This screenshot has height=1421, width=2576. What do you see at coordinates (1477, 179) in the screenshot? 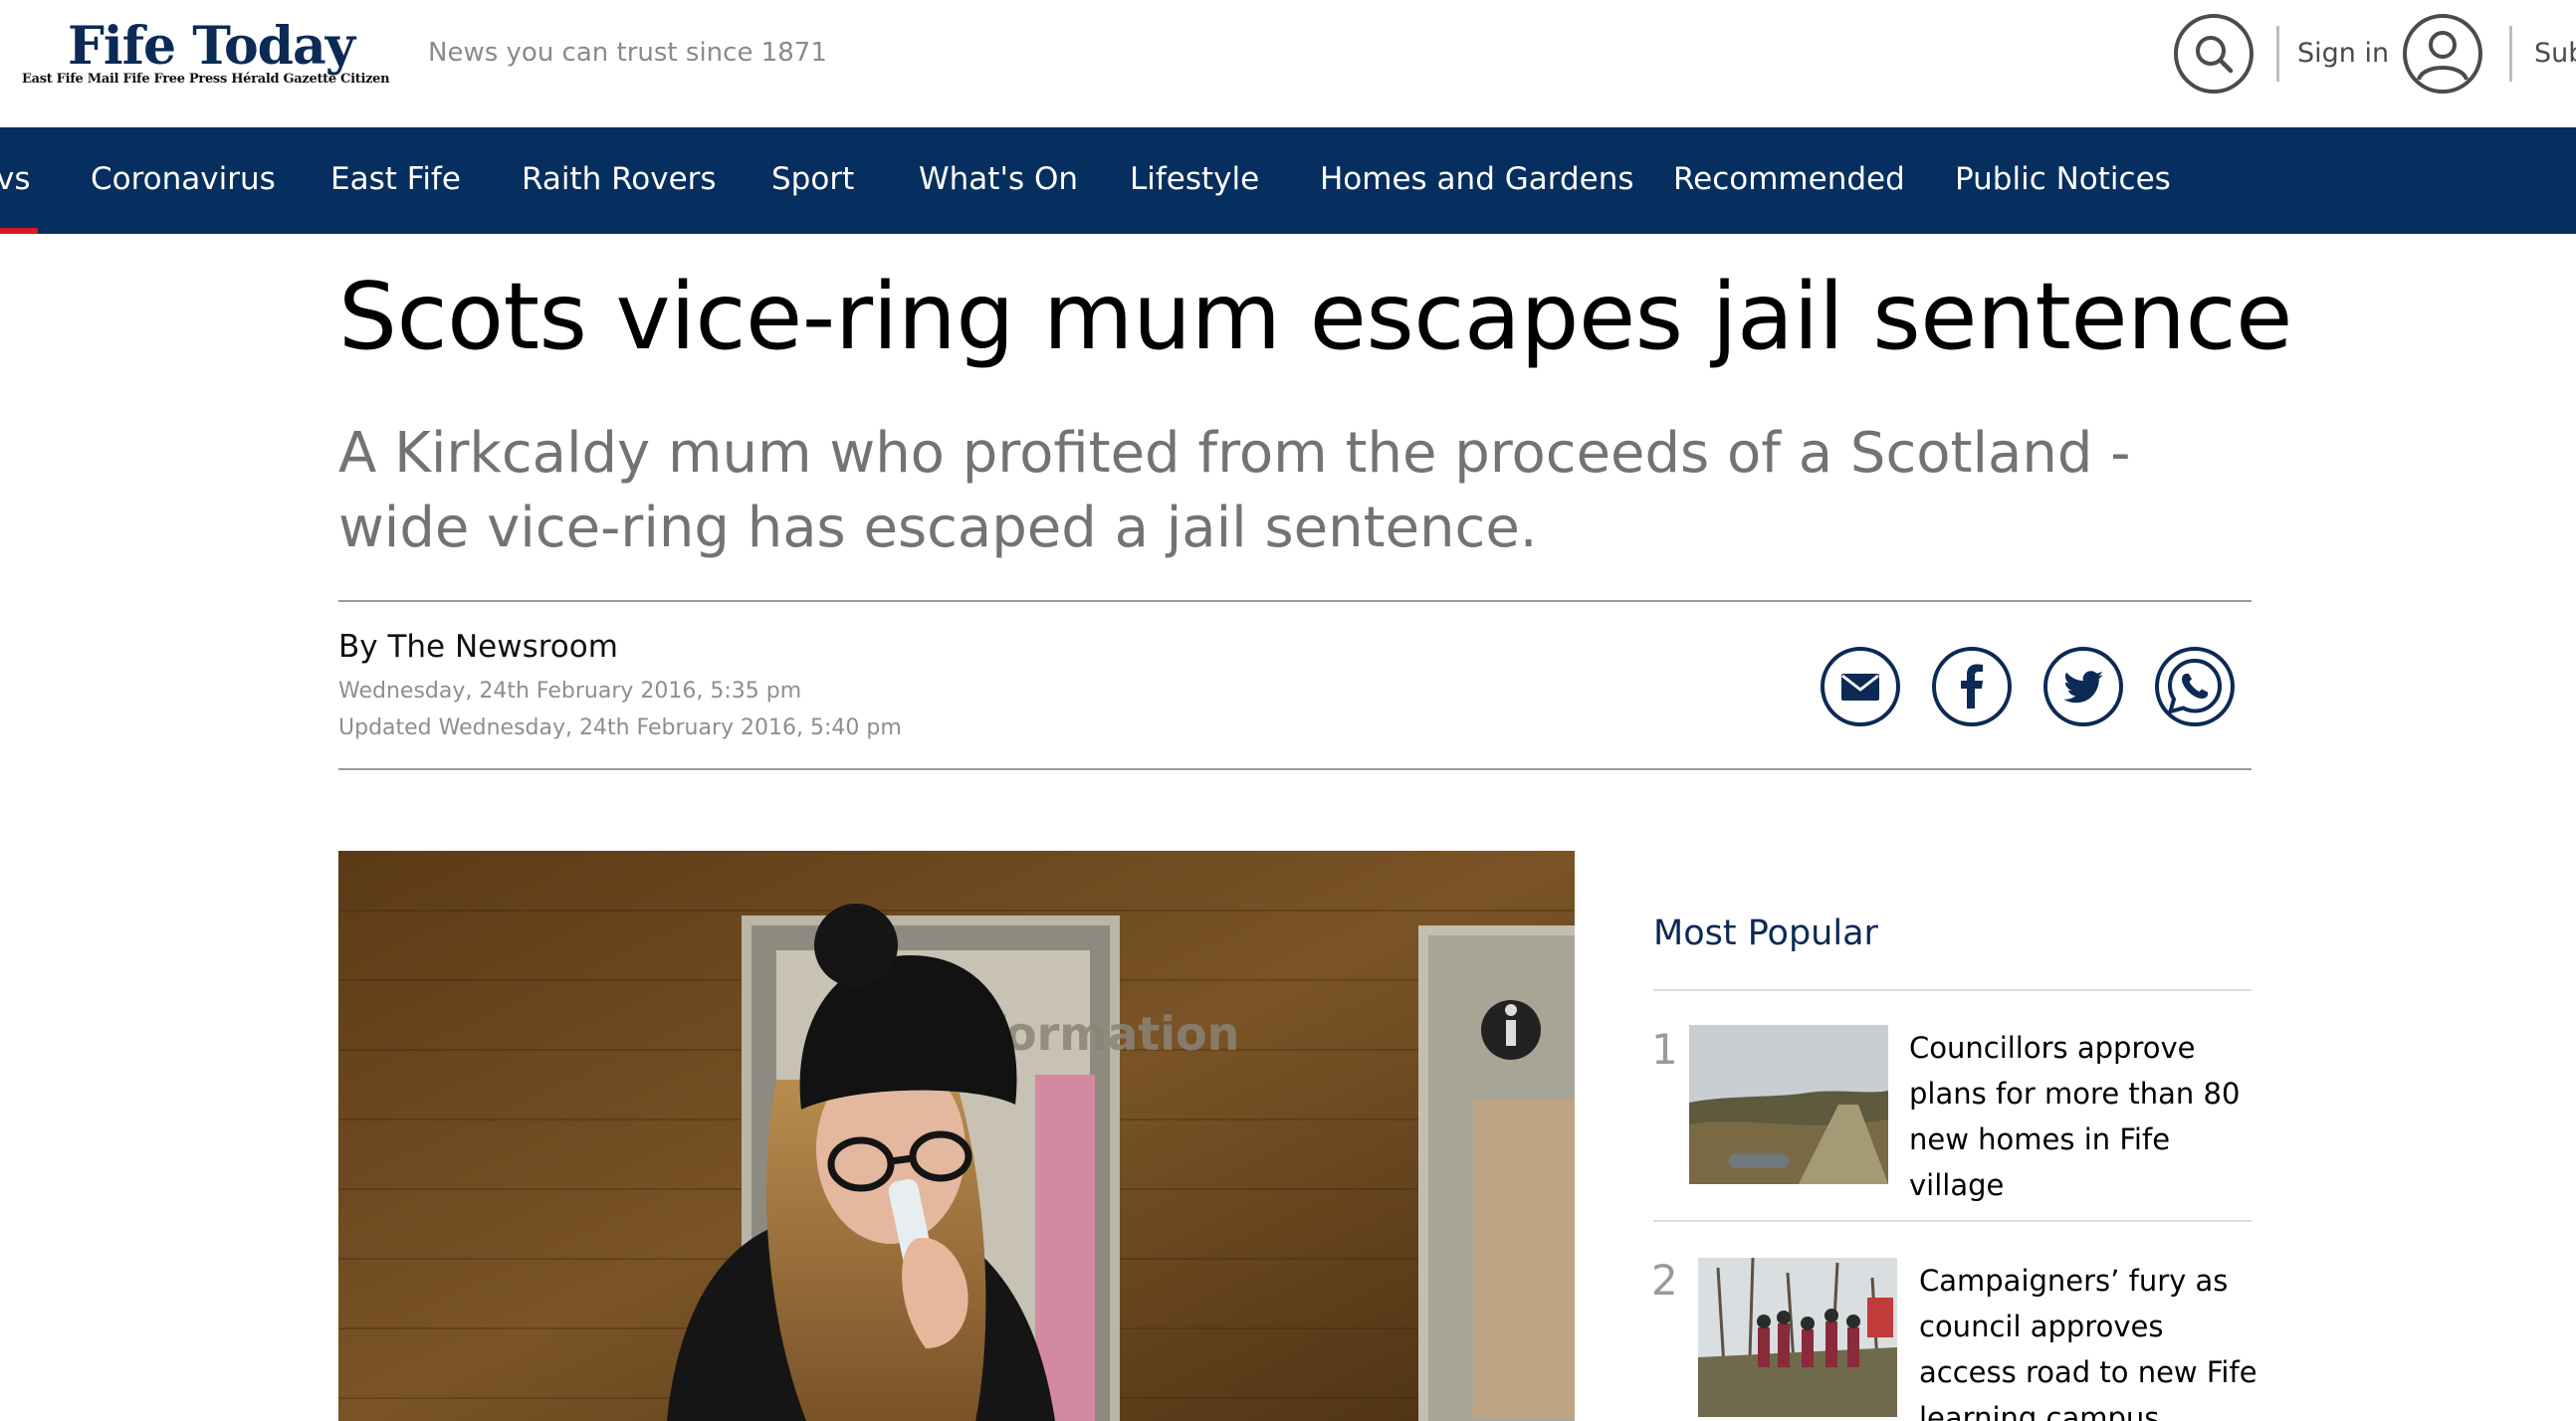
I see `nav-item-homes-and-gardens: Homes and Gardens` at bounding box center [1477, 179].